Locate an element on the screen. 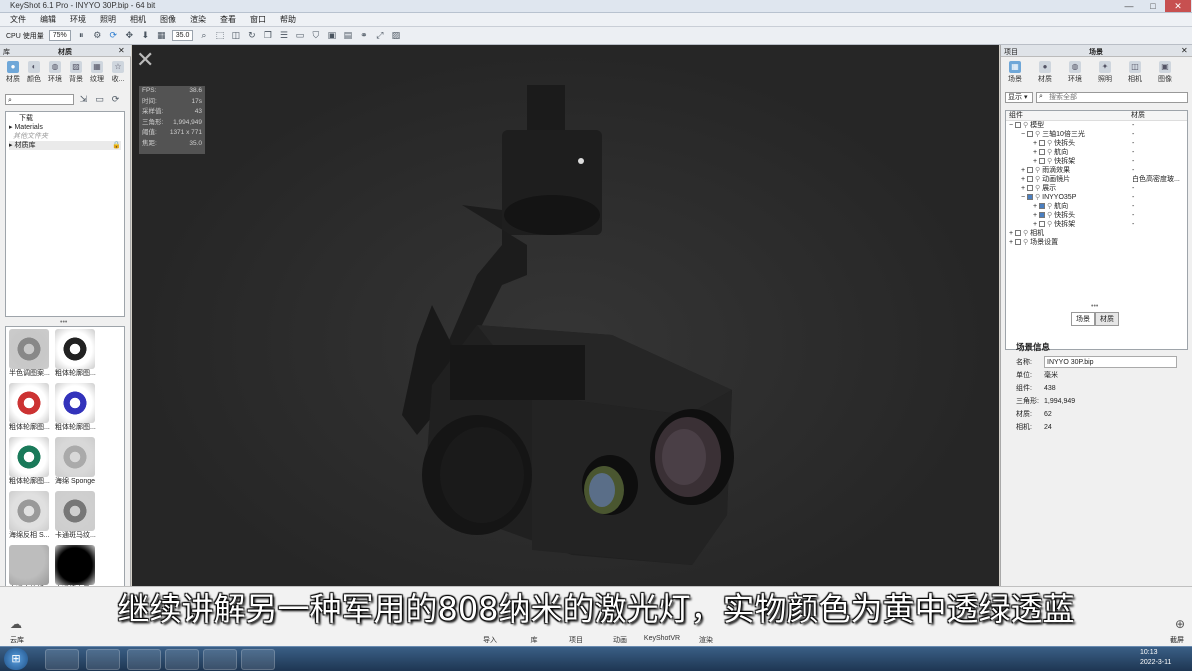  scene-tree-row: − ⚲ 三轴10倍三光 - is located at coordinates (1096, 134).